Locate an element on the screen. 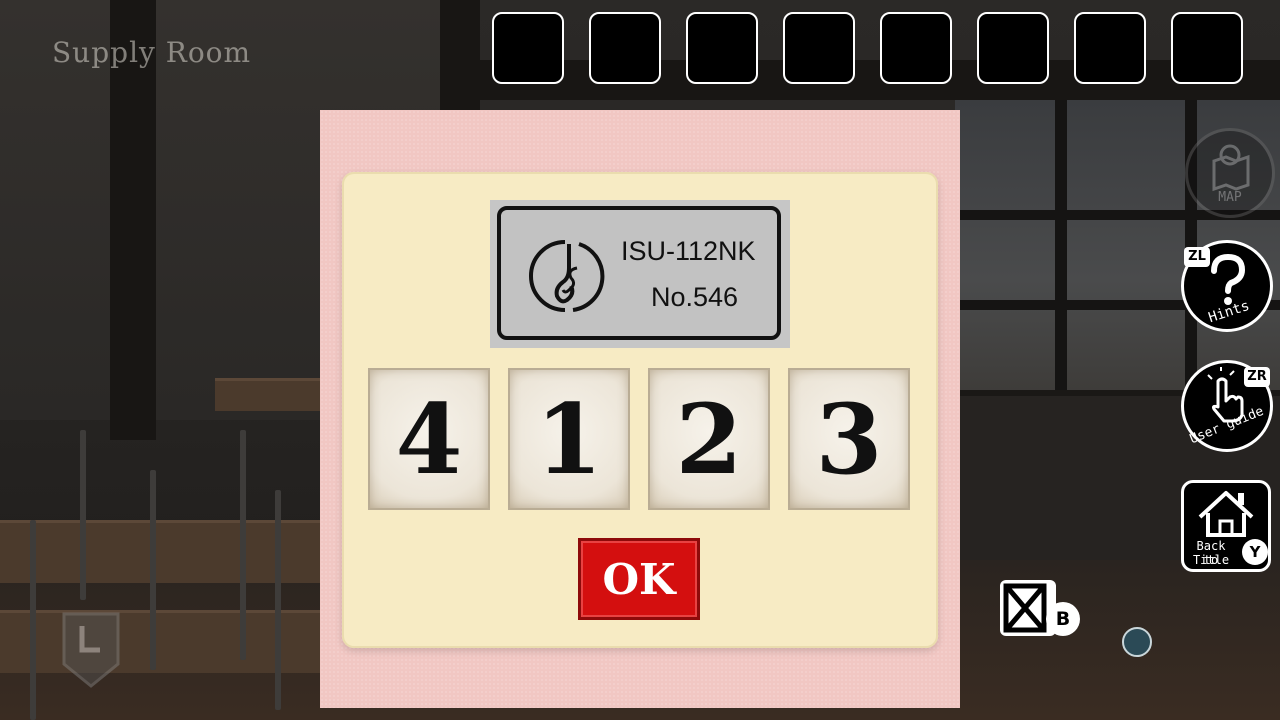 The height and width of the screenshot is (720, 1280). map-label: MAP is located at coordinates (1230, 197).